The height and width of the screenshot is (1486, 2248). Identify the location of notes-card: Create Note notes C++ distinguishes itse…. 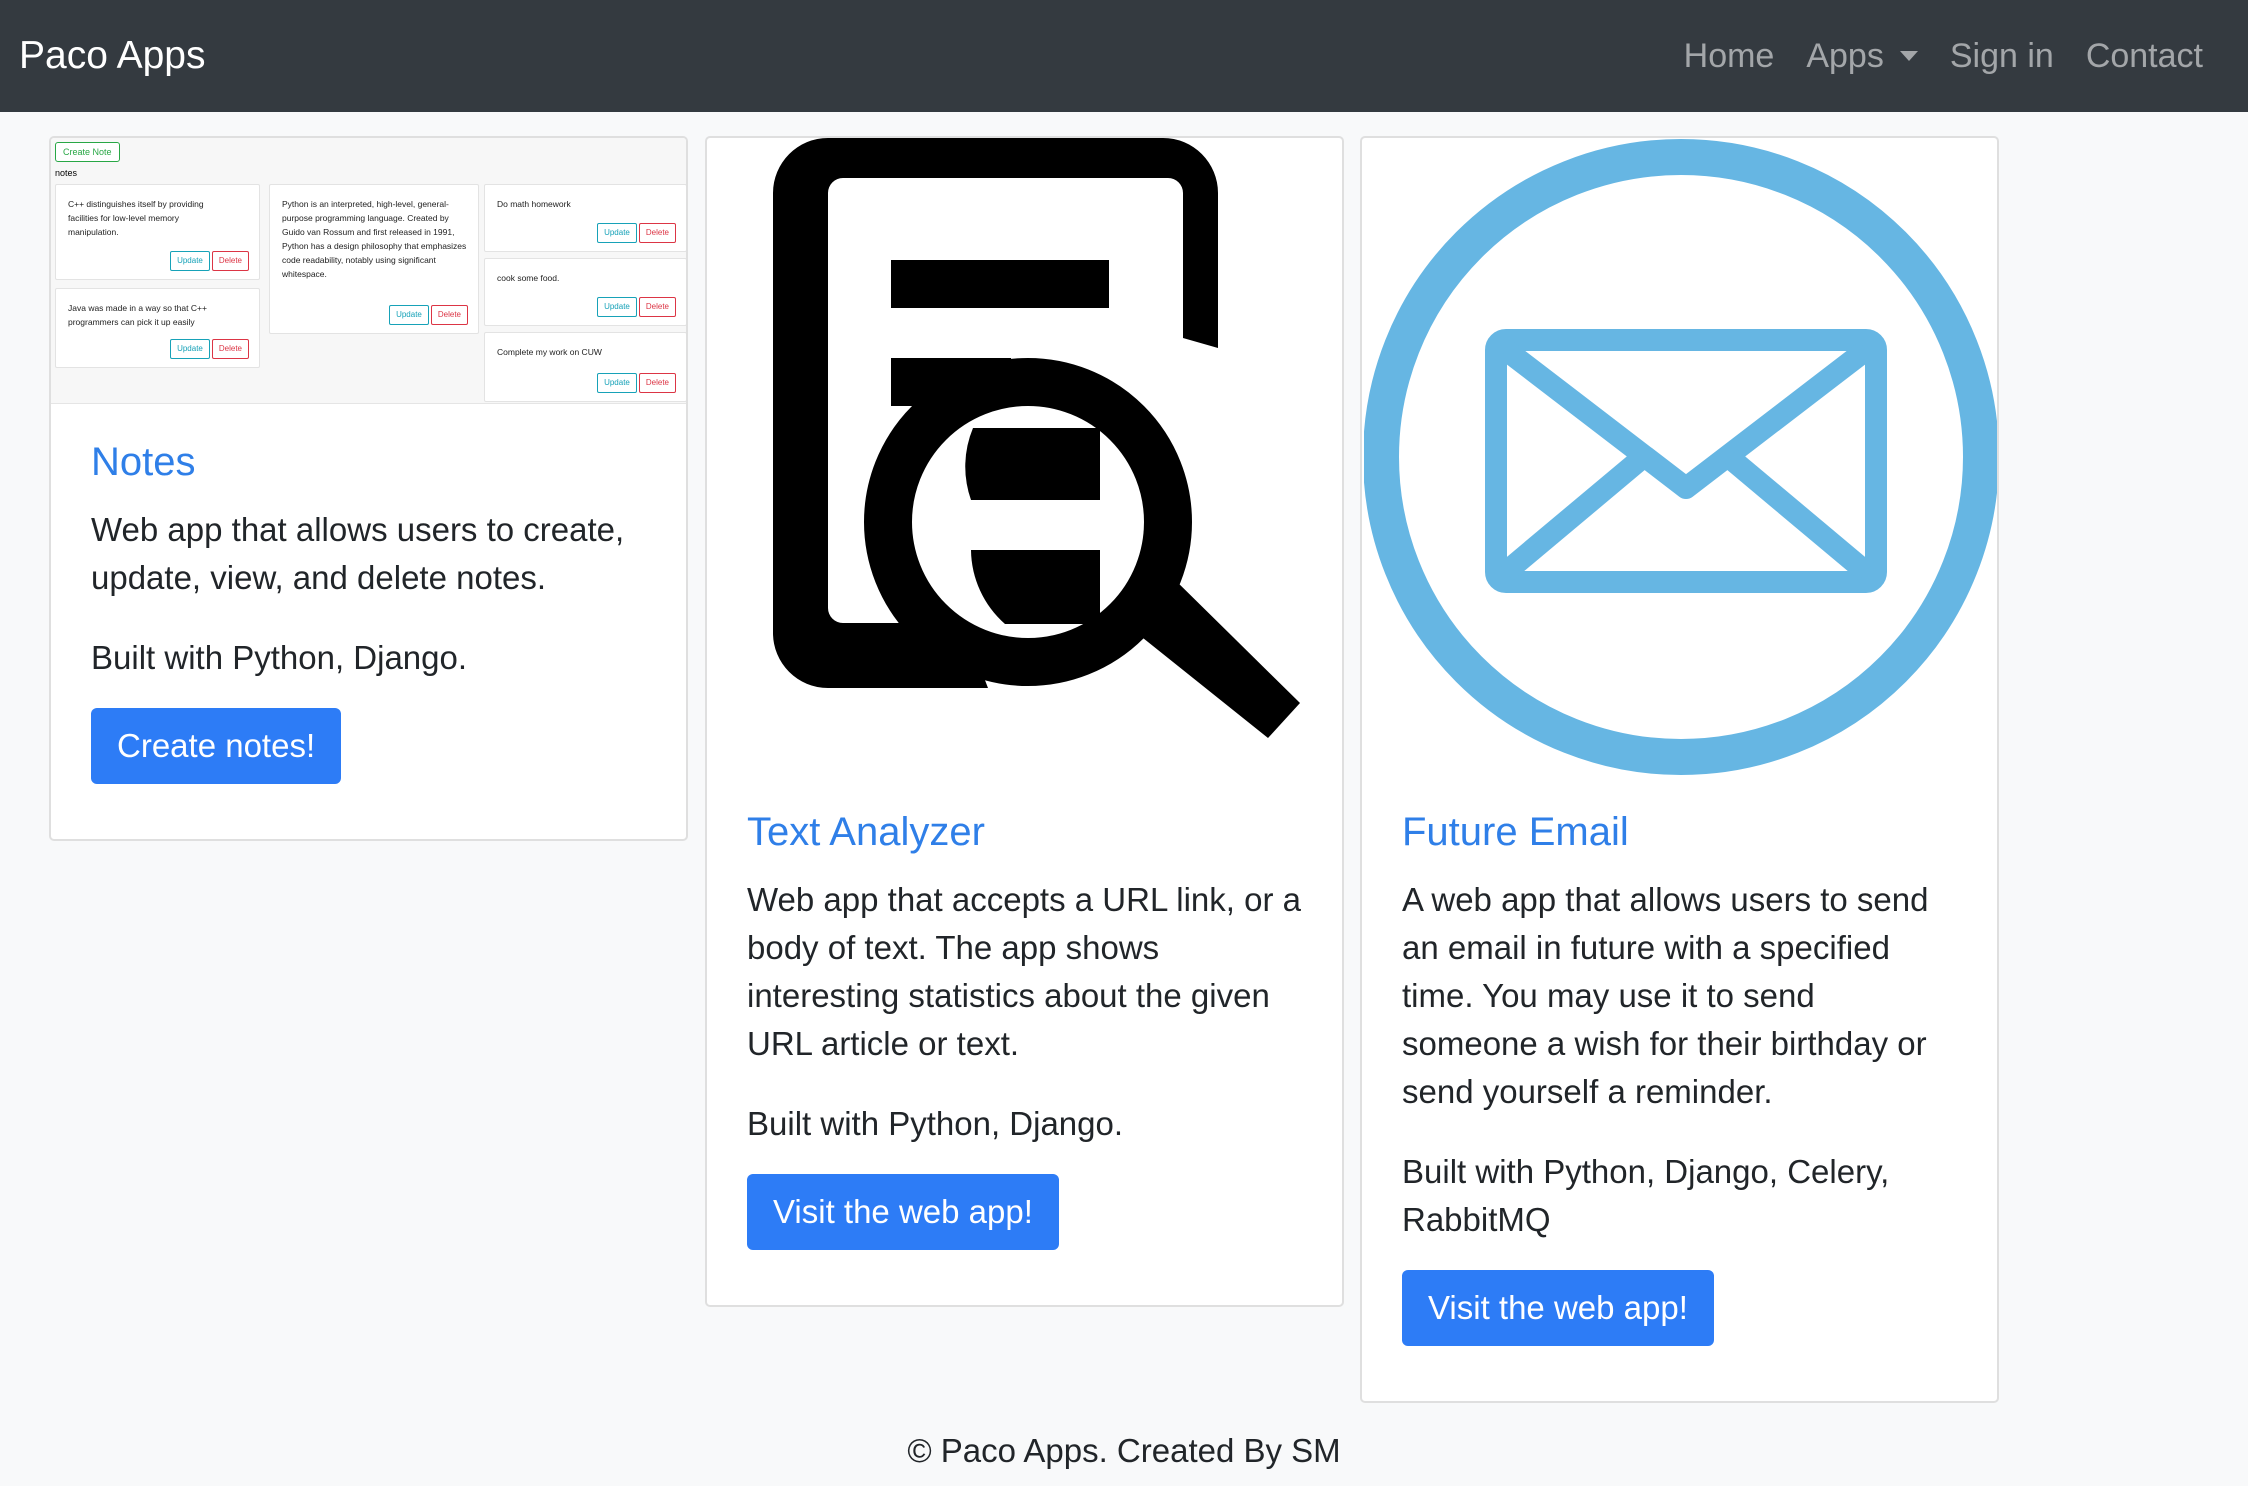
(368, 488).